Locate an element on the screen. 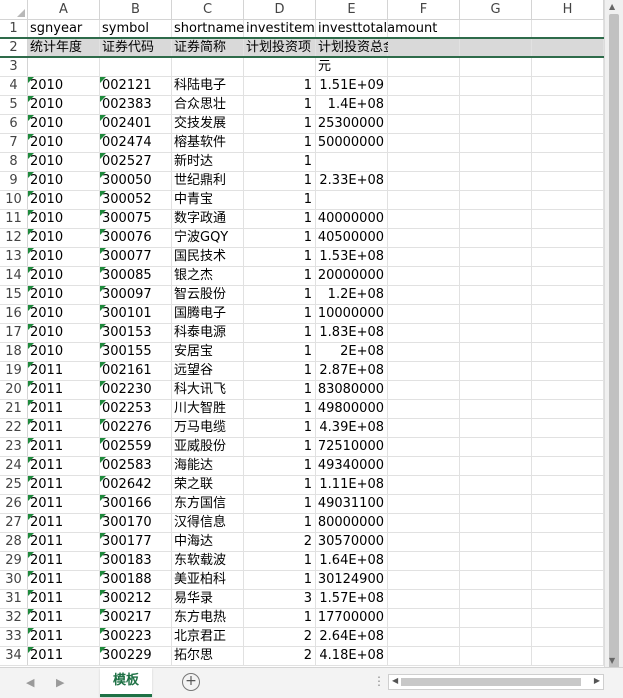 The image size is (623, 698). vertical-scroll-thumb is located at coordinates (614, 342).